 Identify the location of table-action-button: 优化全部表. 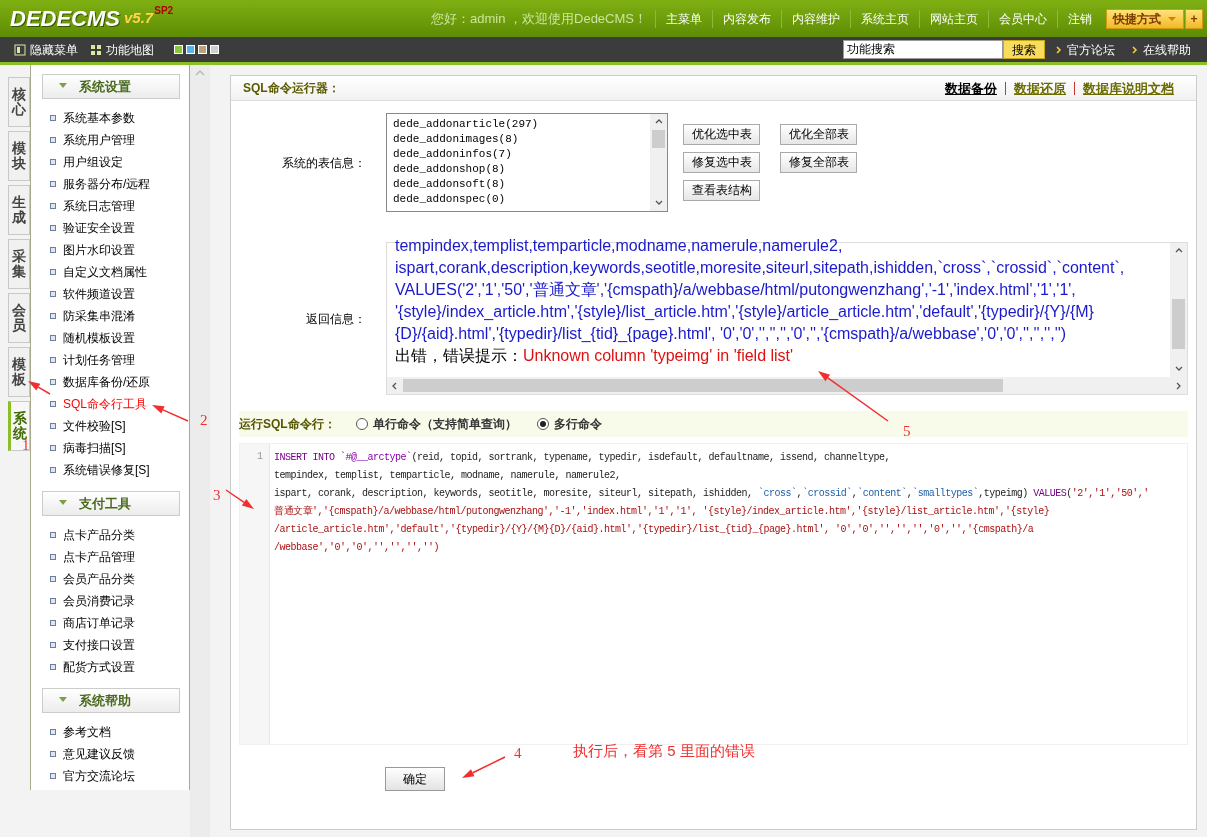
(818, 134).